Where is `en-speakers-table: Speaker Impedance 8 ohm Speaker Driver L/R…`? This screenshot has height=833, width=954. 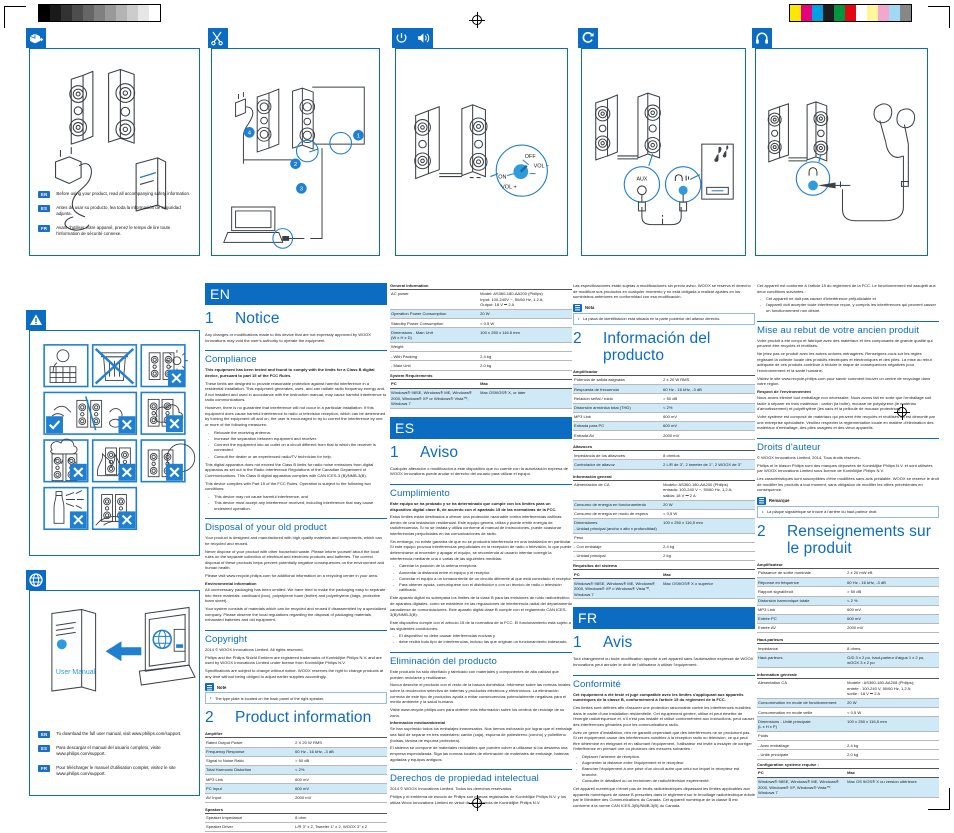
en-speakers-table: Speaker Impedance 8 ohm Speaker Driver L/R… is located at coordinates (296, 823).